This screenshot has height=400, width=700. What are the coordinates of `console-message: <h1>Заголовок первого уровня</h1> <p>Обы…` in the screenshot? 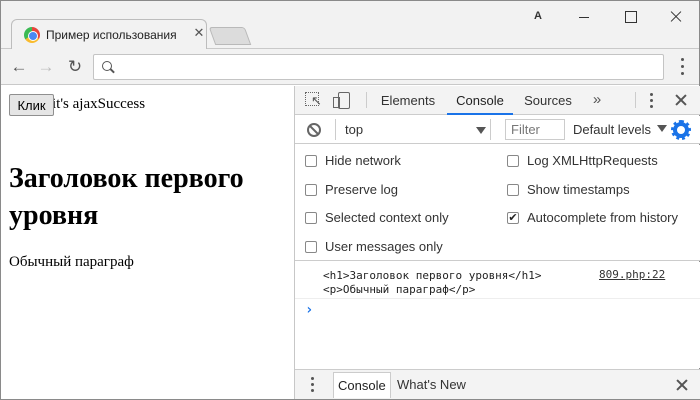 It's located at (497, 282).